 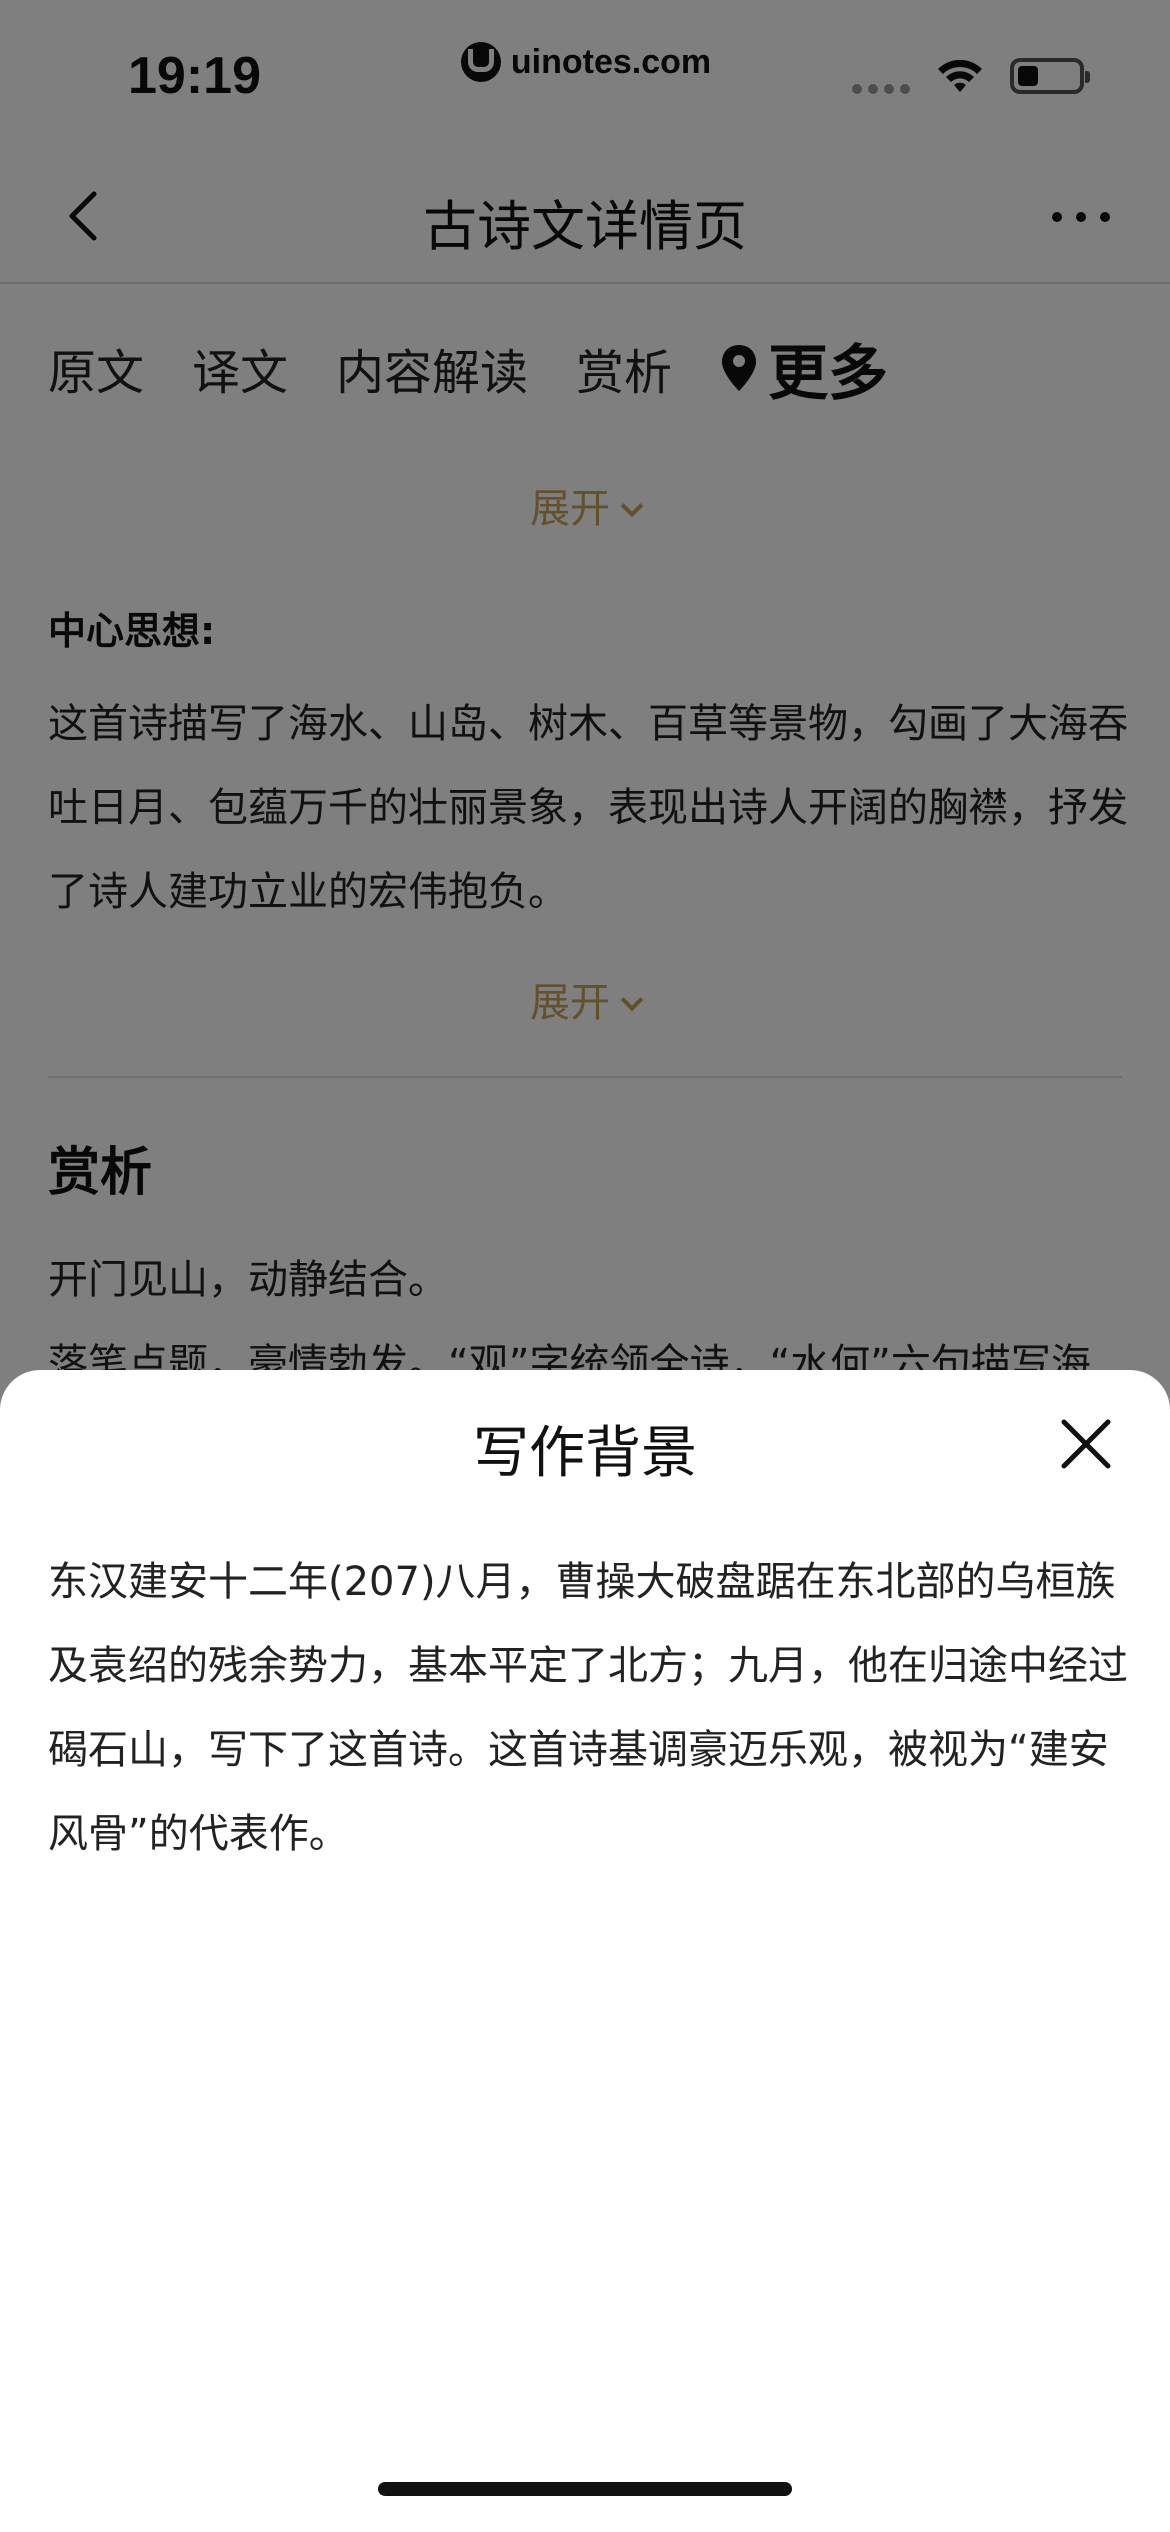 I want to click on close-icon, so click(x=1086, y=1444).